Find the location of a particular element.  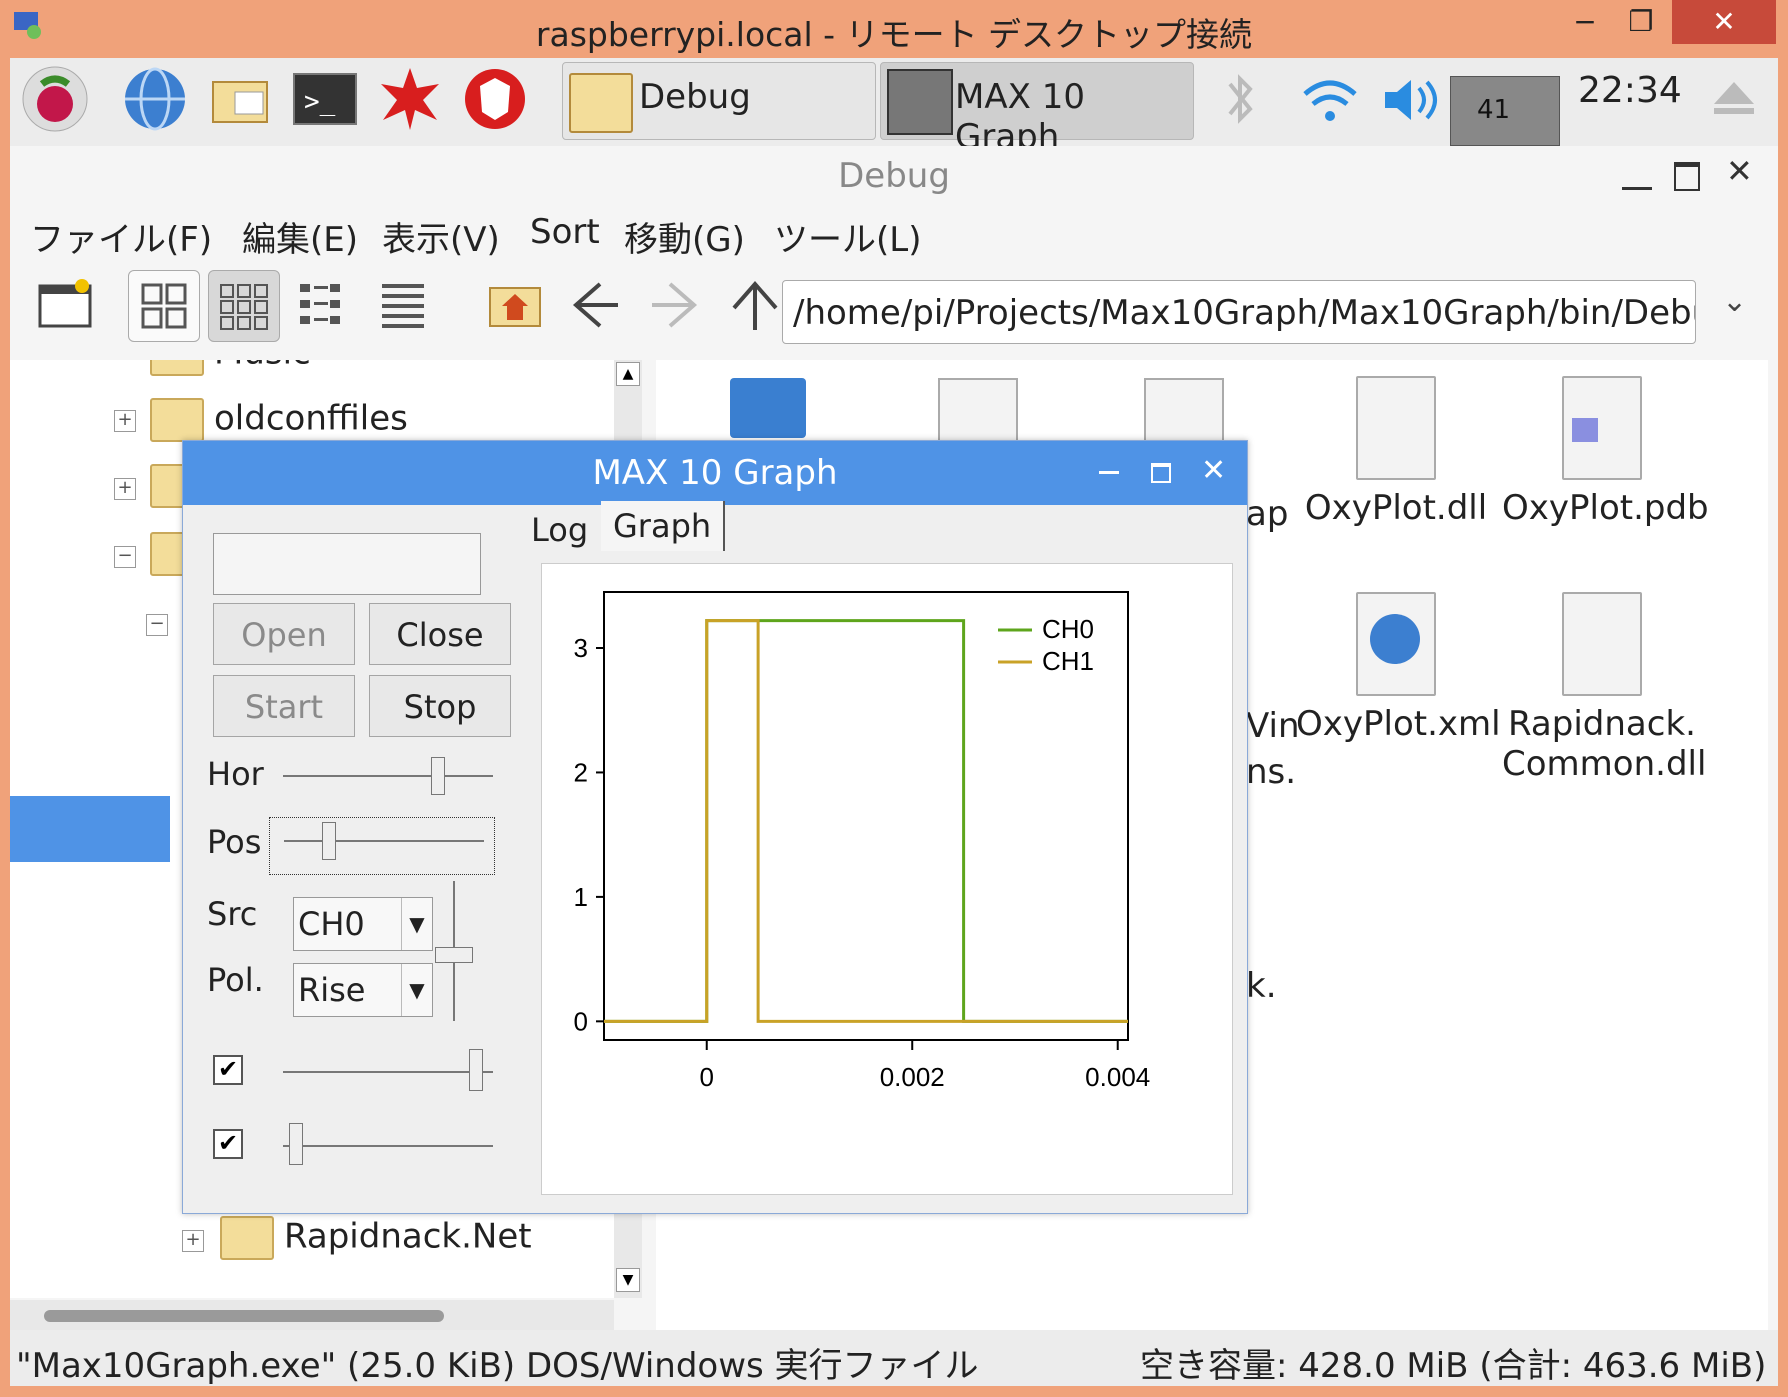

horizontal-scrollbar is located at coordinates (312, 1315).